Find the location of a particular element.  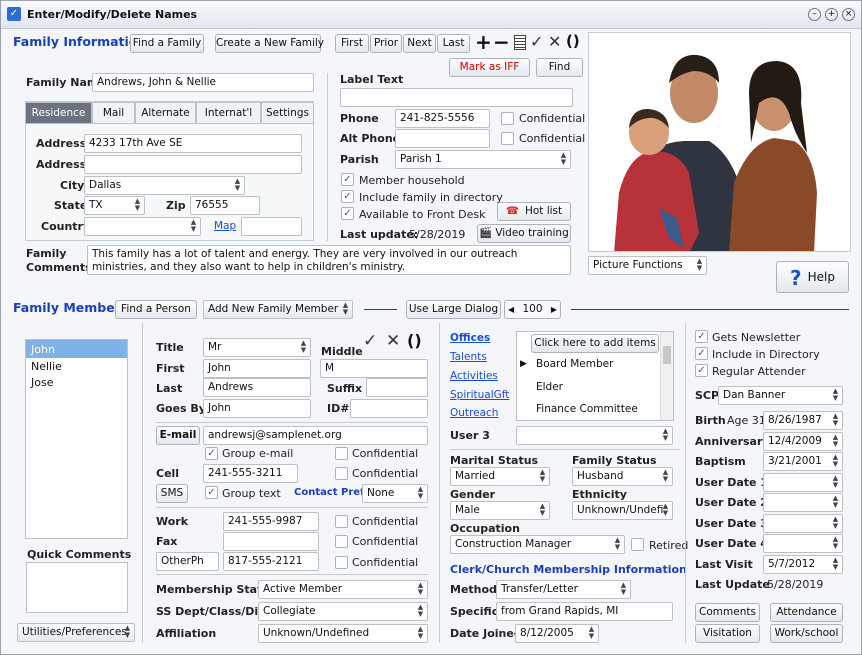

front-desk-checkbox: ✓ is located at coordinates (347, 213).